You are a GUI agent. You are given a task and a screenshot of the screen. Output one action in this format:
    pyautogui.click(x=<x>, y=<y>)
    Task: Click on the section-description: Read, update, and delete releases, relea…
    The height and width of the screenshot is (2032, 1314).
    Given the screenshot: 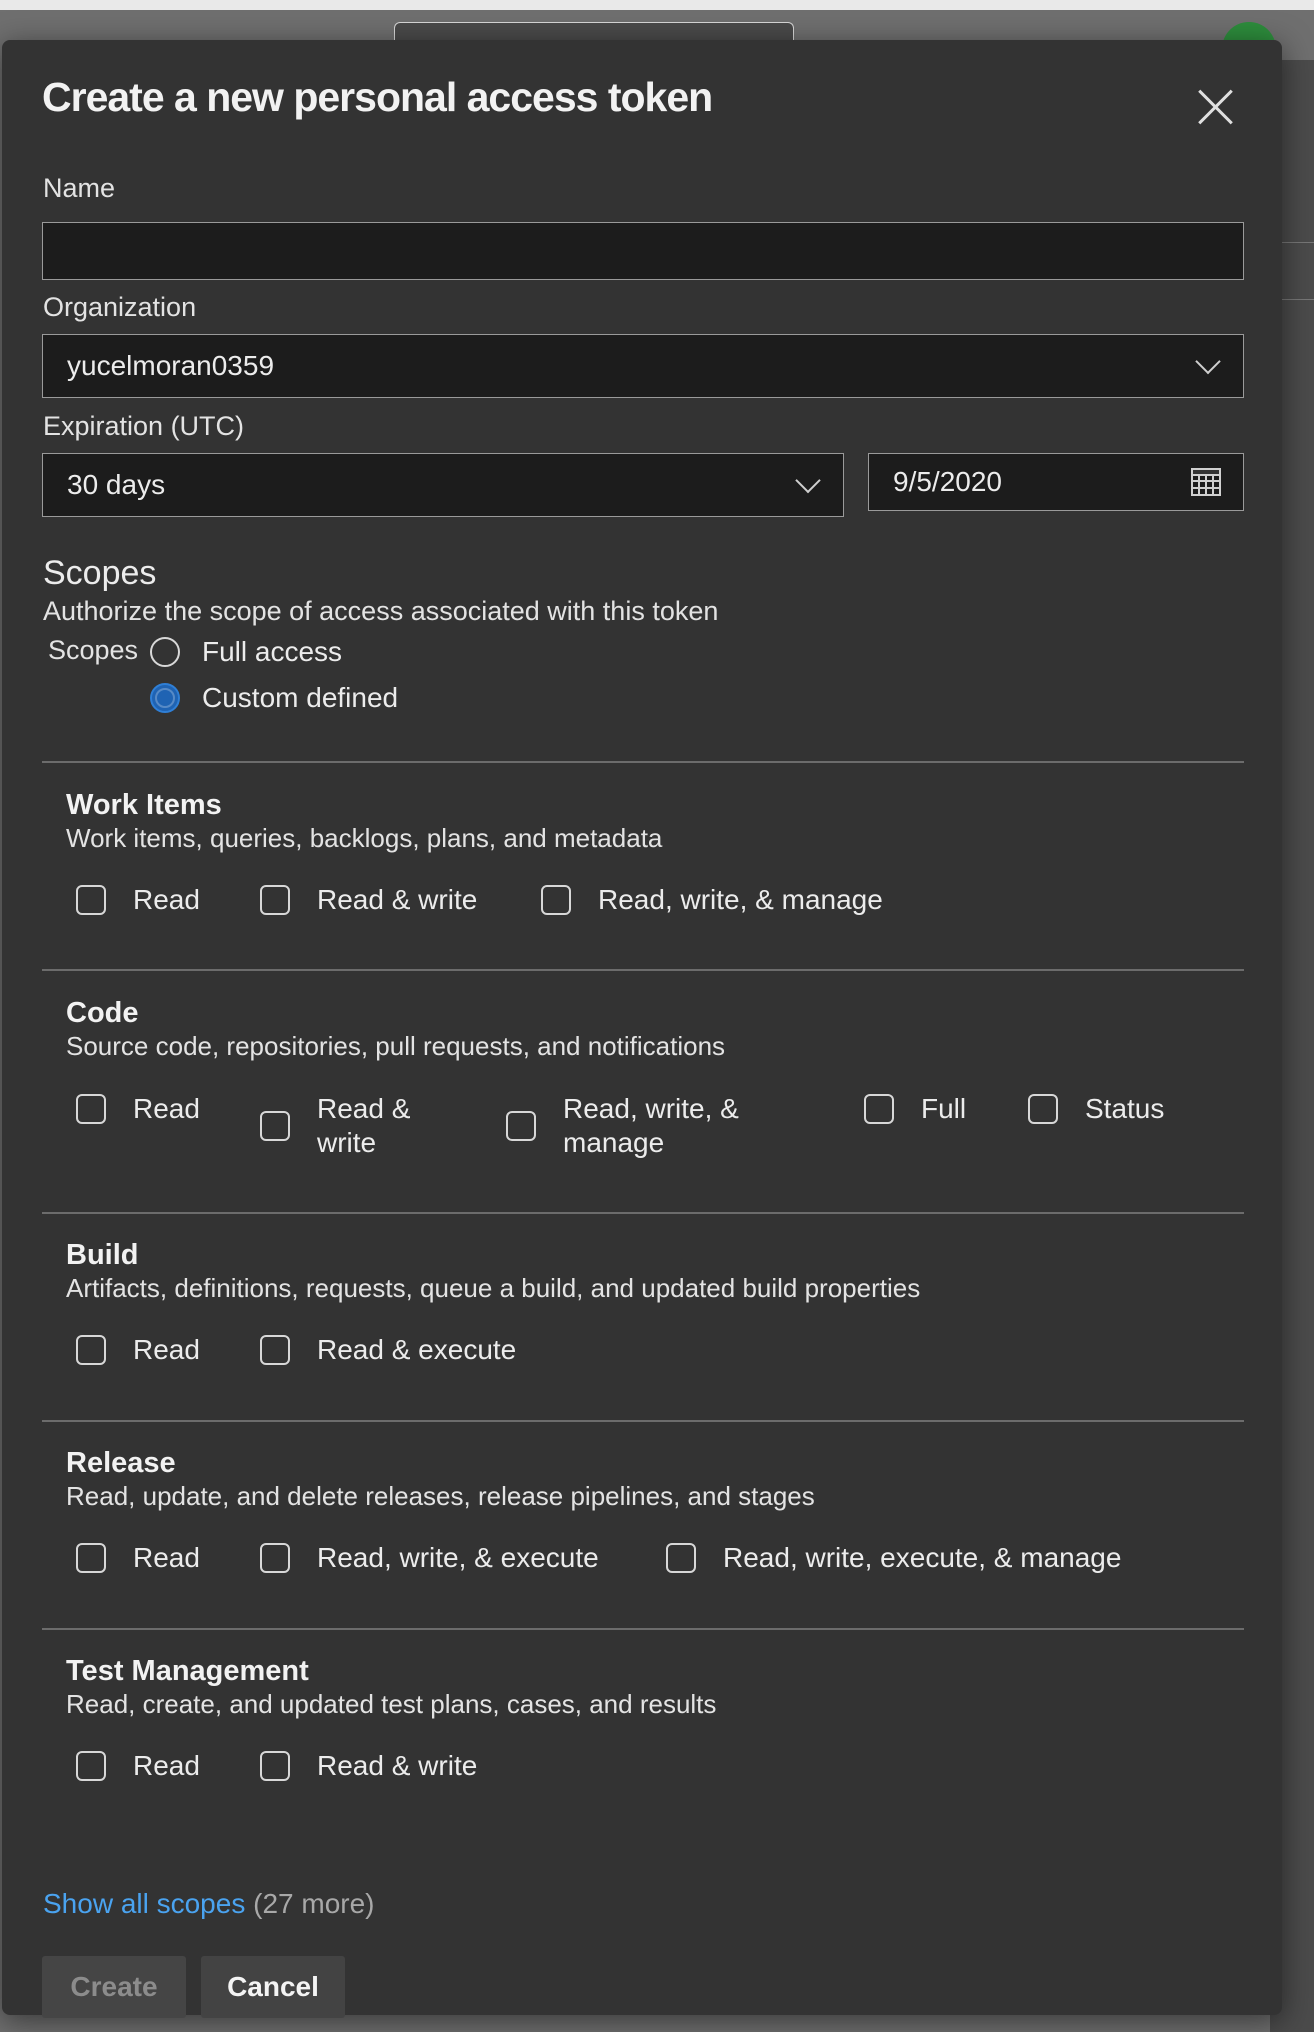 What is the action you would take?
    pyautogui.click(x=440, y=1496)
    